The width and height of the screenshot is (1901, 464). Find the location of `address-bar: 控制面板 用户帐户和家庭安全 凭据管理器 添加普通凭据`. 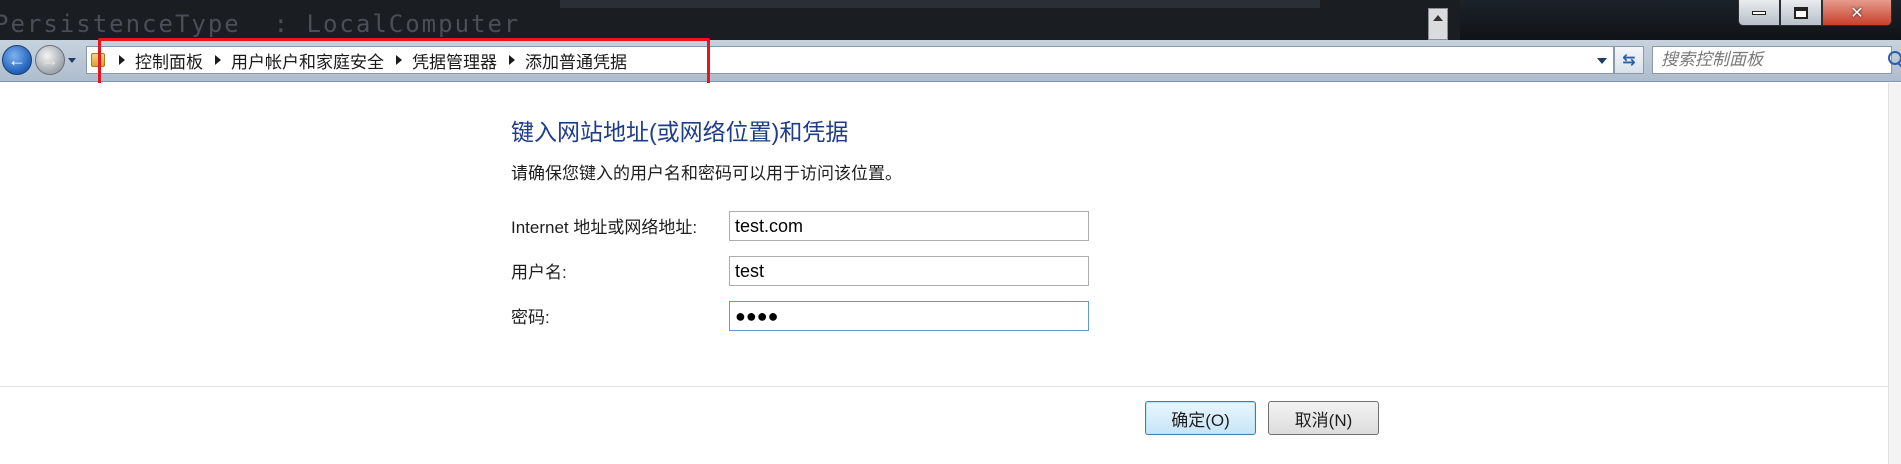

address-bar: 控制面板 用户帐户和家庭安全 凭据管理器 添加普通凭据 is located at coordinates (850, 60).